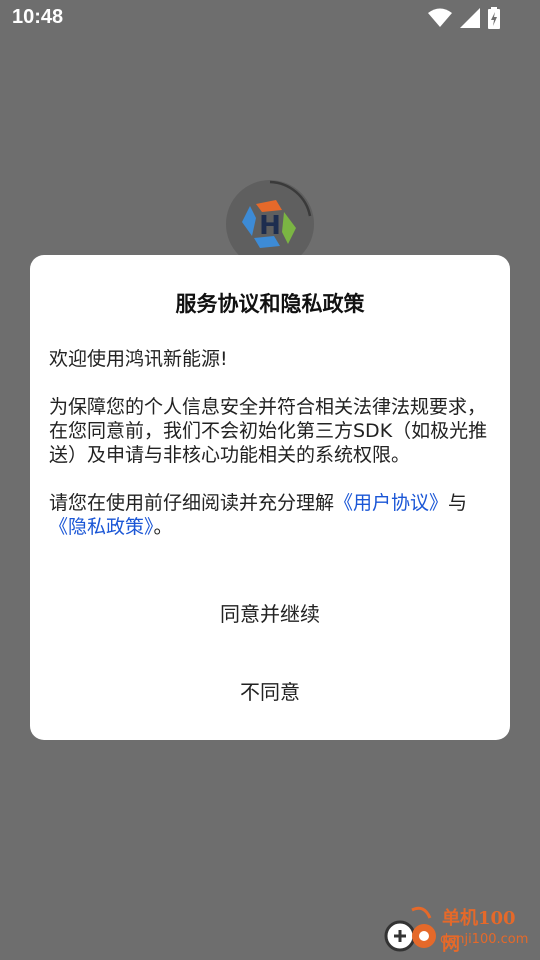  I want to click on dialog-title: 服务协议和隐私政策, so click(270, 304).